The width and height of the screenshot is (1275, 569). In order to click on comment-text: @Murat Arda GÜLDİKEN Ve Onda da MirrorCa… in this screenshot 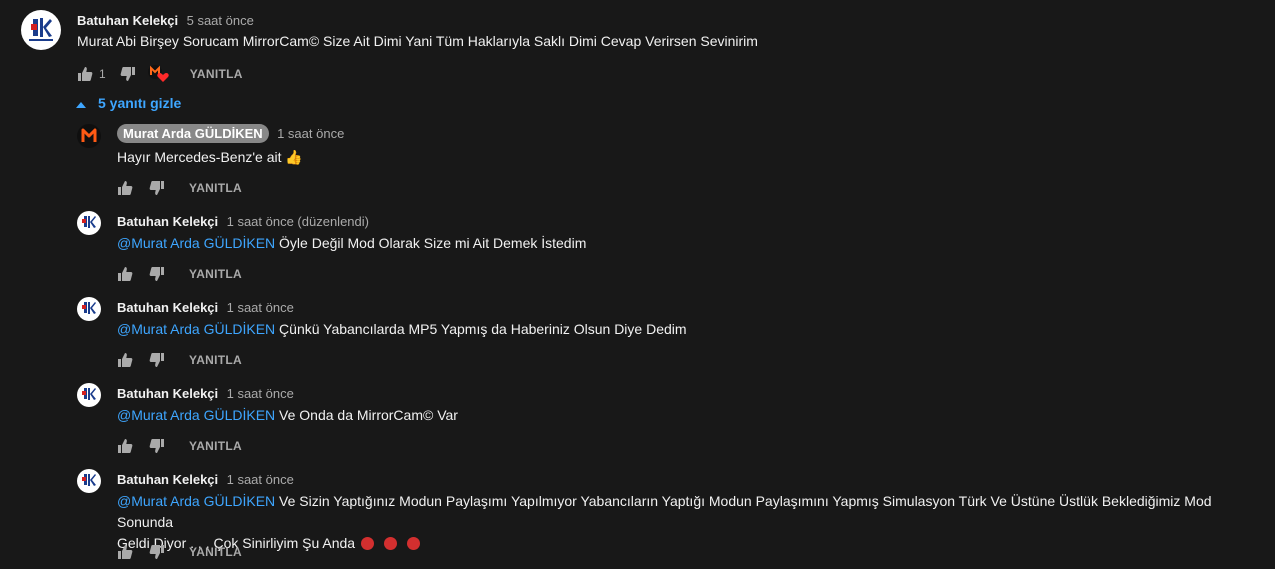, I will do `click(287, 415)`.